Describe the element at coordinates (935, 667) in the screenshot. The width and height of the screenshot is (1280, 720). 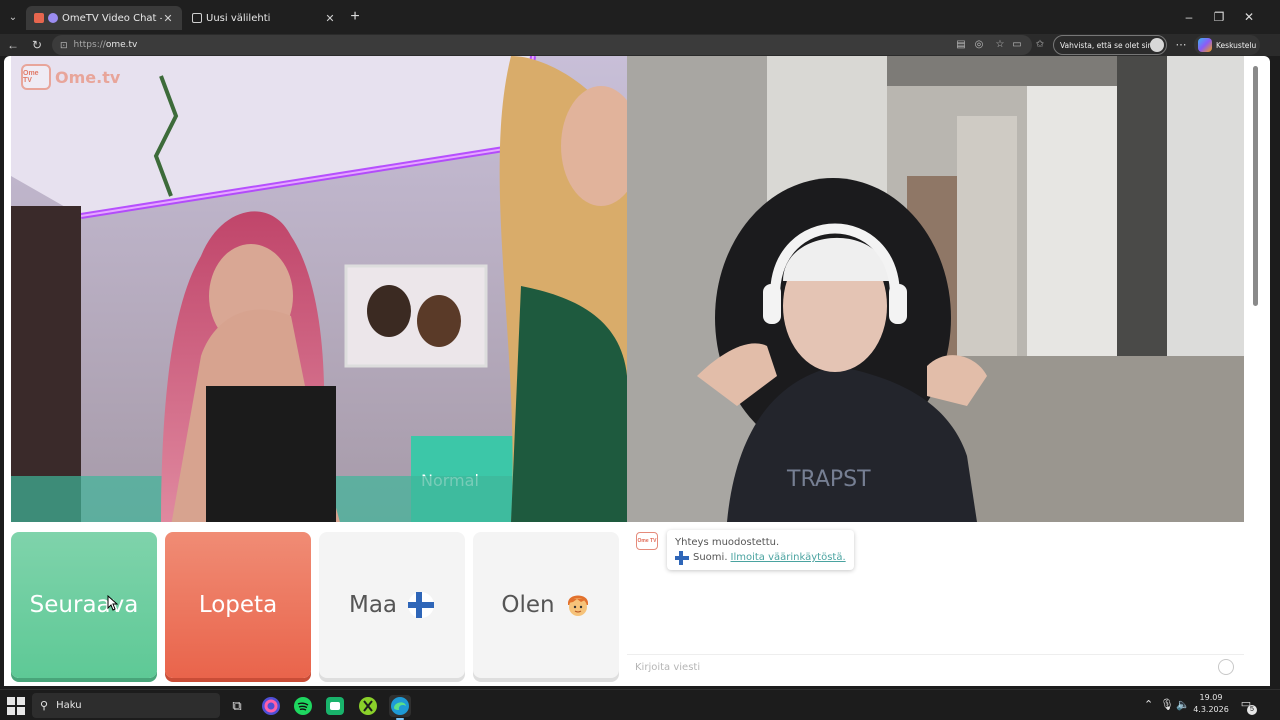
I see `chat-message-input: Kirjoita viesti` at that location.